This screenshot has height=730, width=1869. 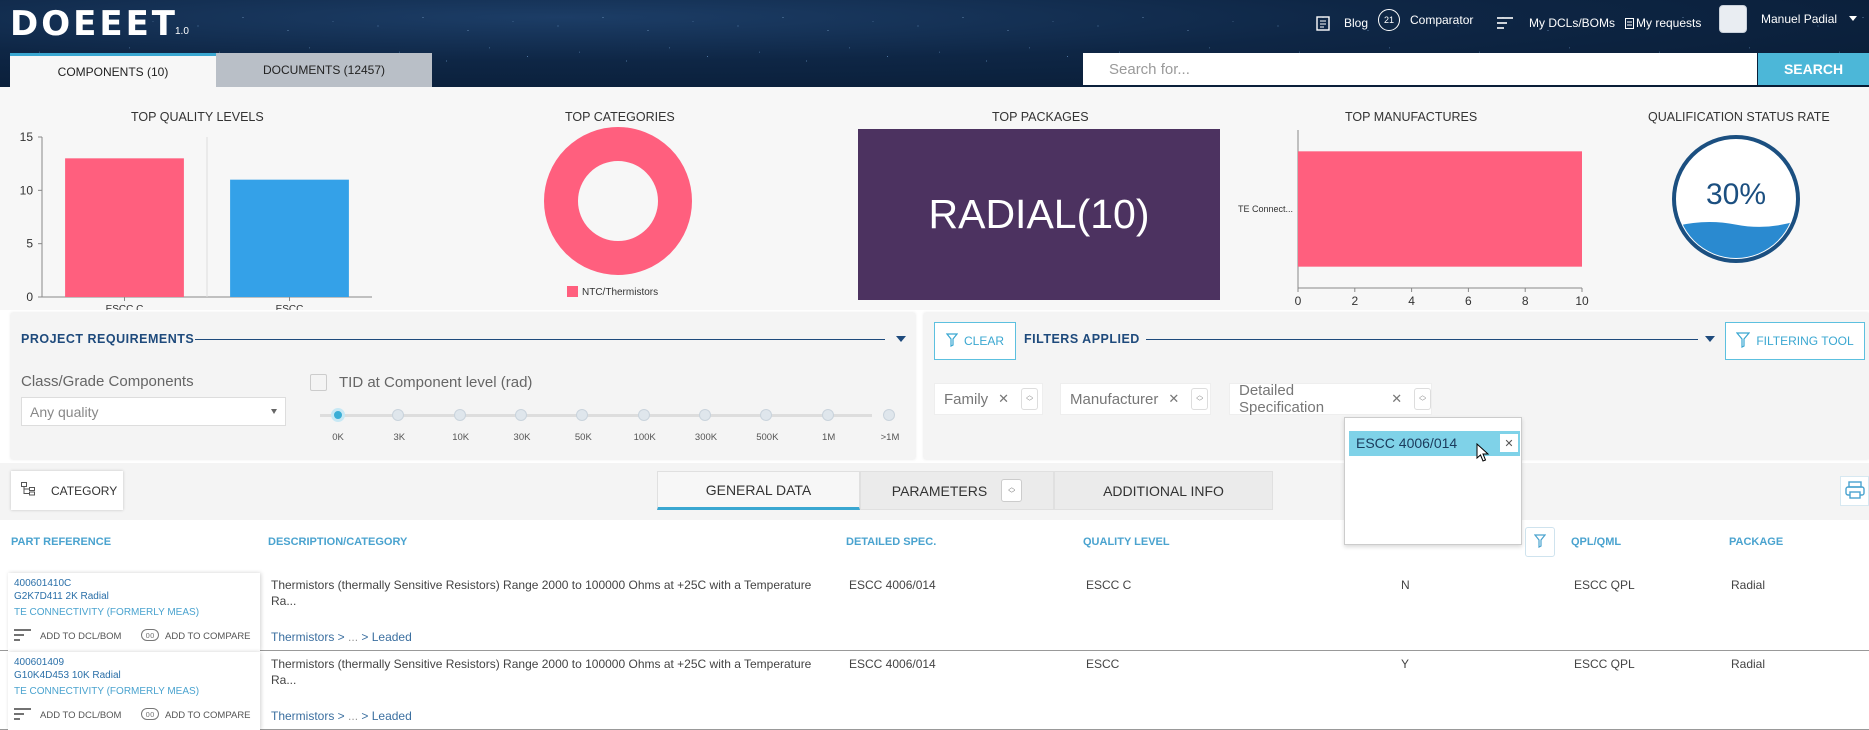 What do you see at coordinates (1756, 542) in the screenshot?
I see `col-package: PACKAGE` at bounding box center [1756, 542].